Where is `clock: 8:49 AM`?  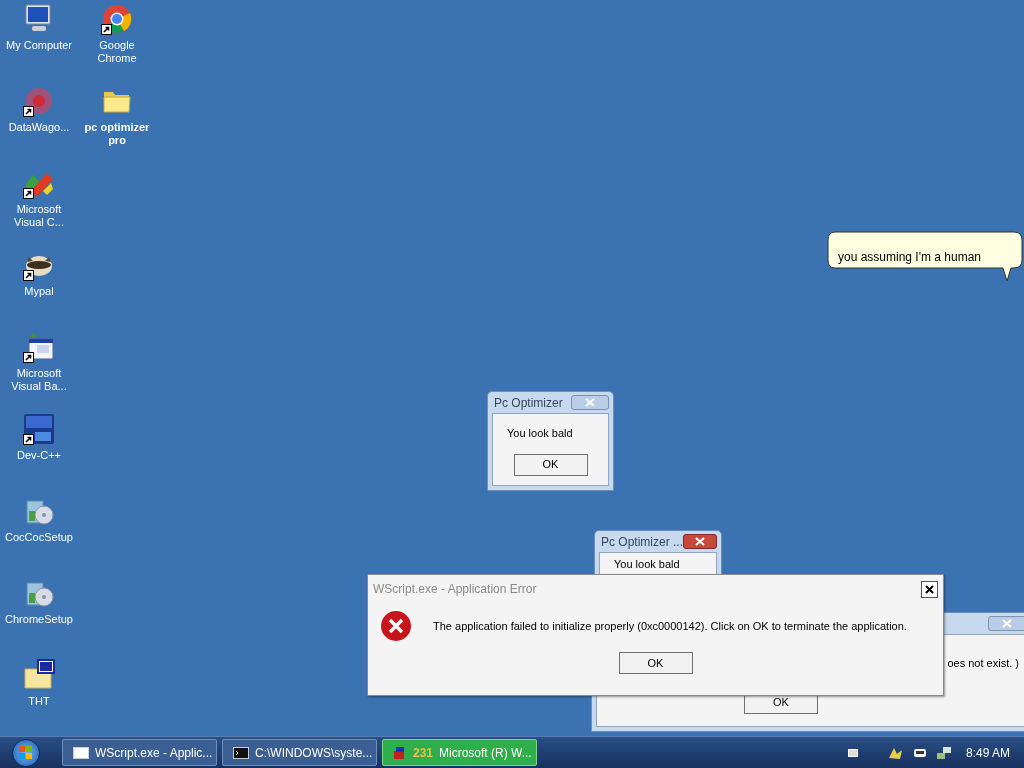 clock: 8:49 AM is located at coordinates (987, 752).